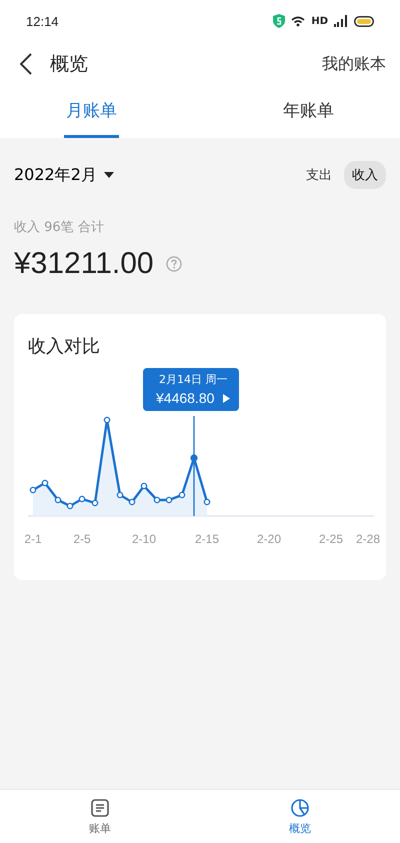 This screenshot has width=400, height=843. Describe the element at coordinates (300, 808) in the screenshot. I see `pie-chart-icon` at that location.